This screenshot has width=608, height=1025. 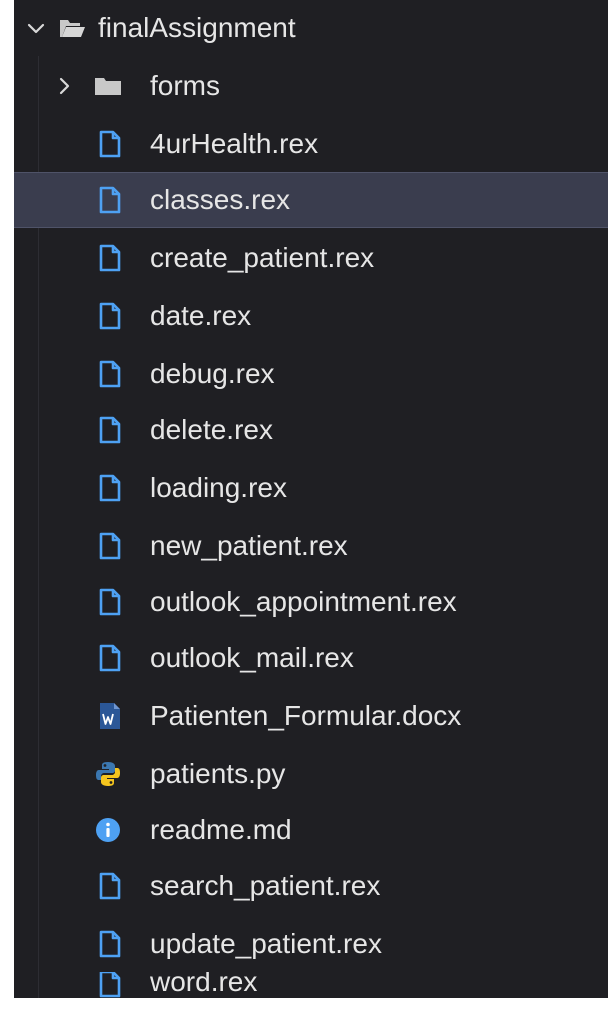 I want to click on tree-item-file: delete.rex, so click(x=311, y=430).